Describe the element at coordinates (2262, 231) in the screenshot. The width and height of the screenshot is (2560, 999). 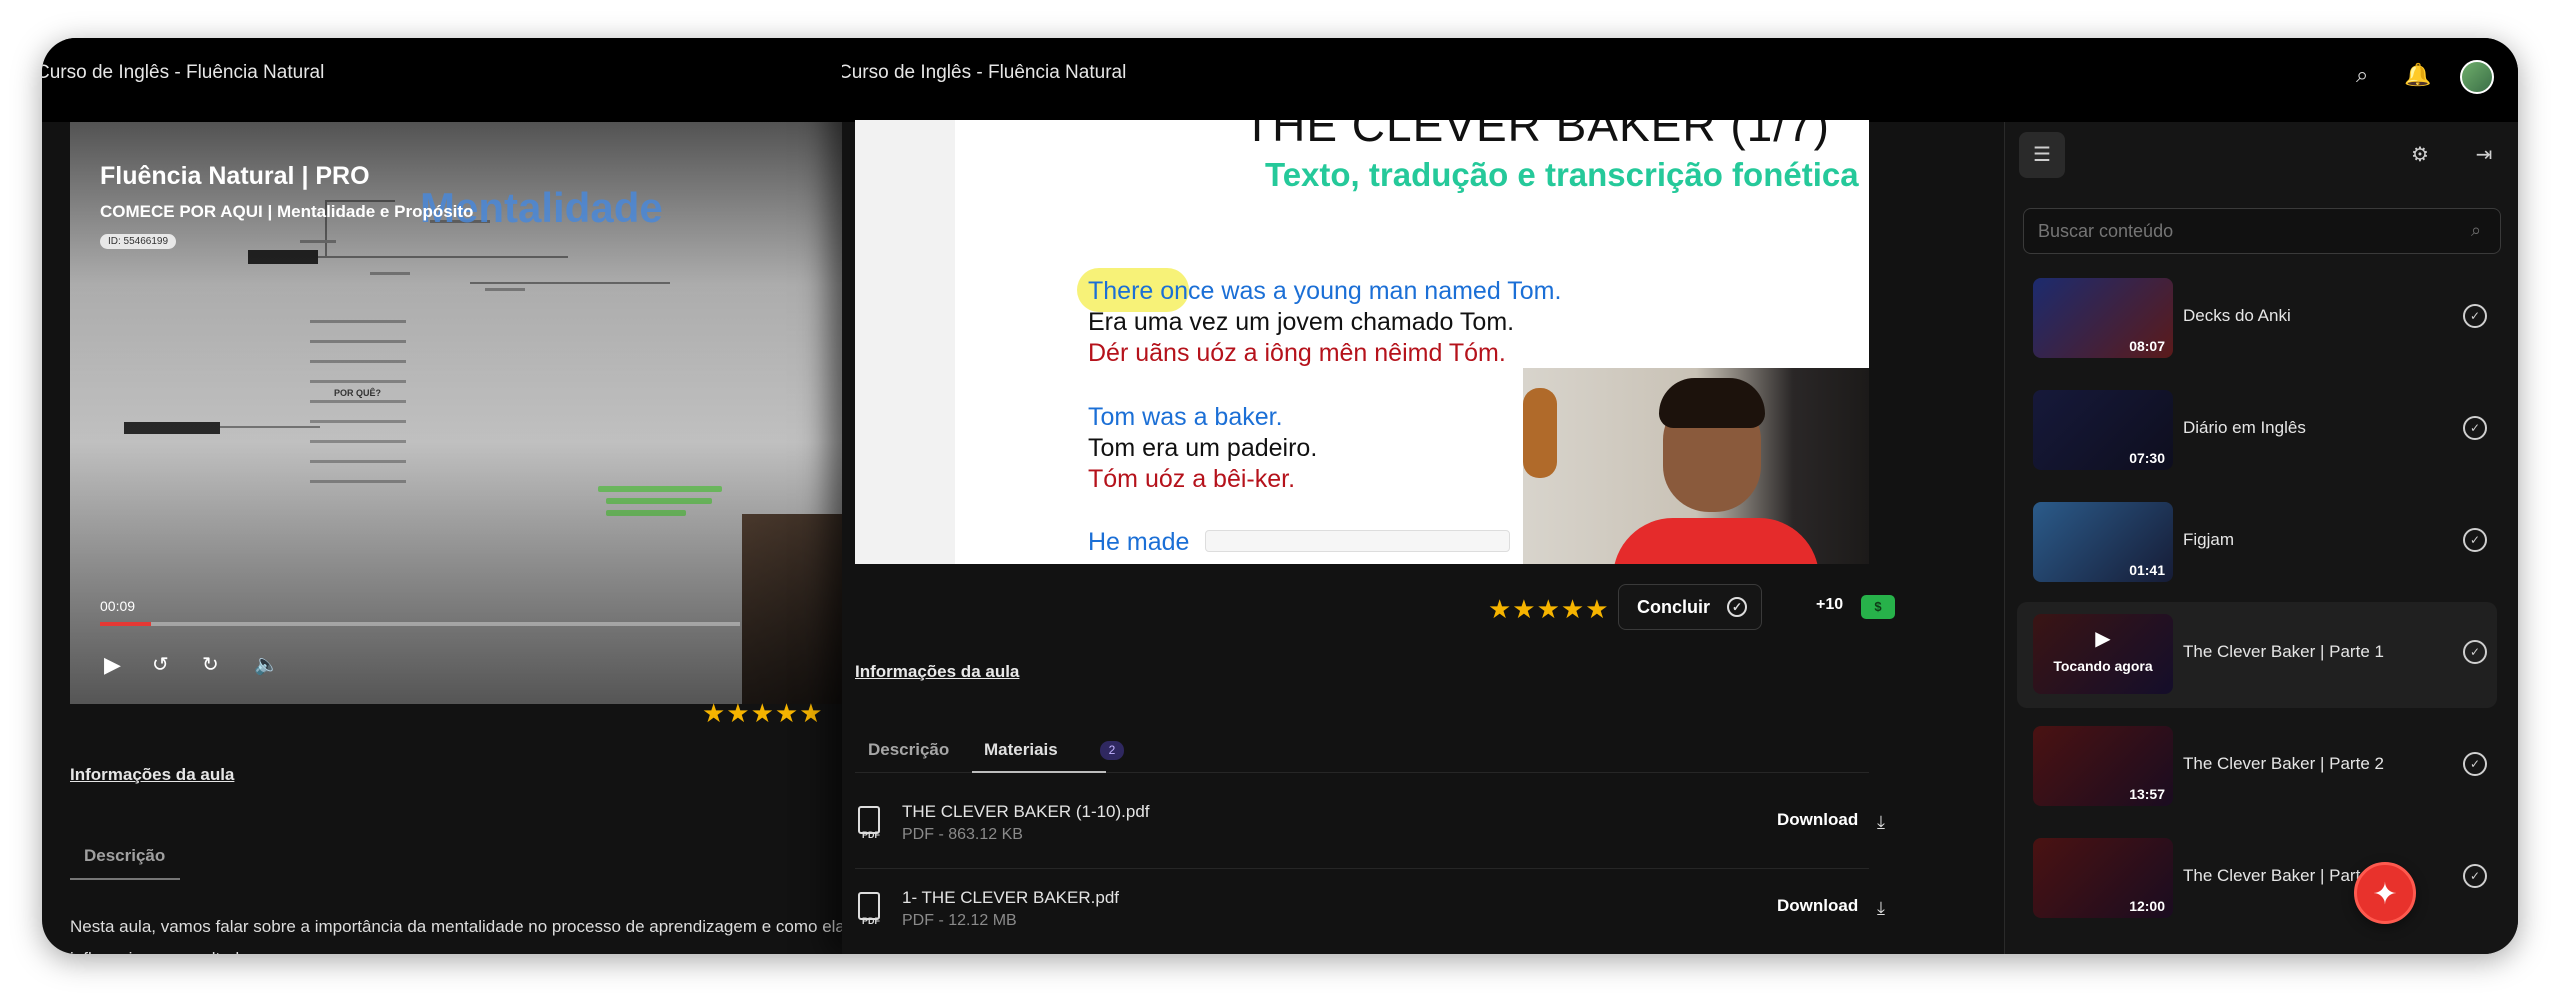
I see `search-input` at that location.